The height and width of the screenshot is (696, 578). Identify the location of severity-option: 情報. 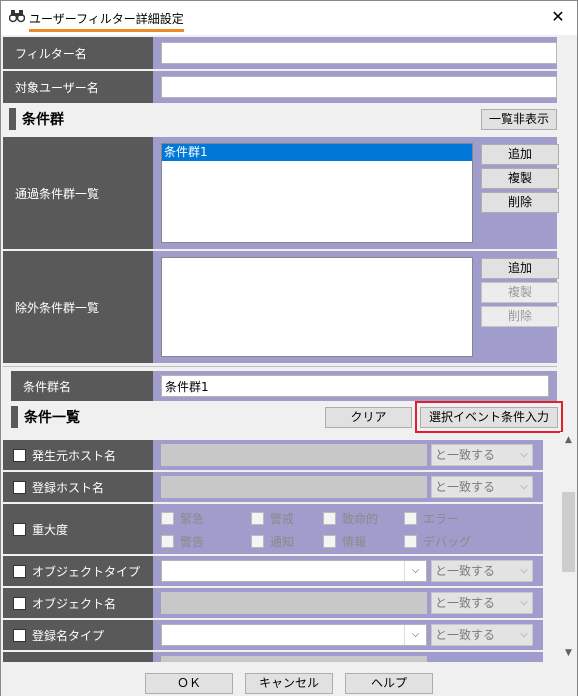
(344, 541).